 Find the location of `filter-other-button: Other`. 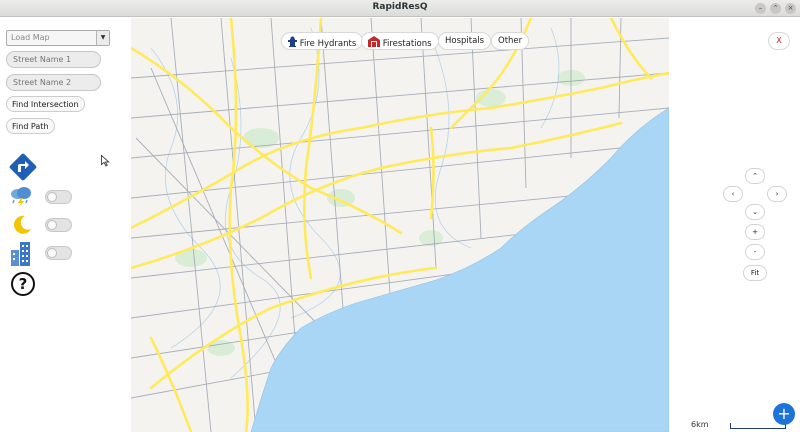

filter-other-button: Other is located at coordinates (510, 41).